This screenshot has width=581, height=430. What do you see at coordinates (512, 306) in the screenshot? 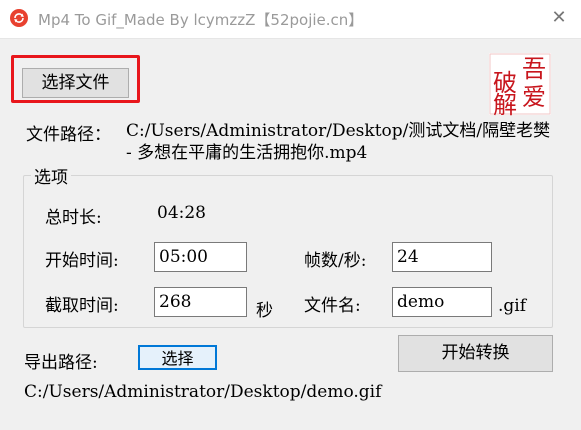
I see `filename-ext: .gif` at bounding box center [512, 306].